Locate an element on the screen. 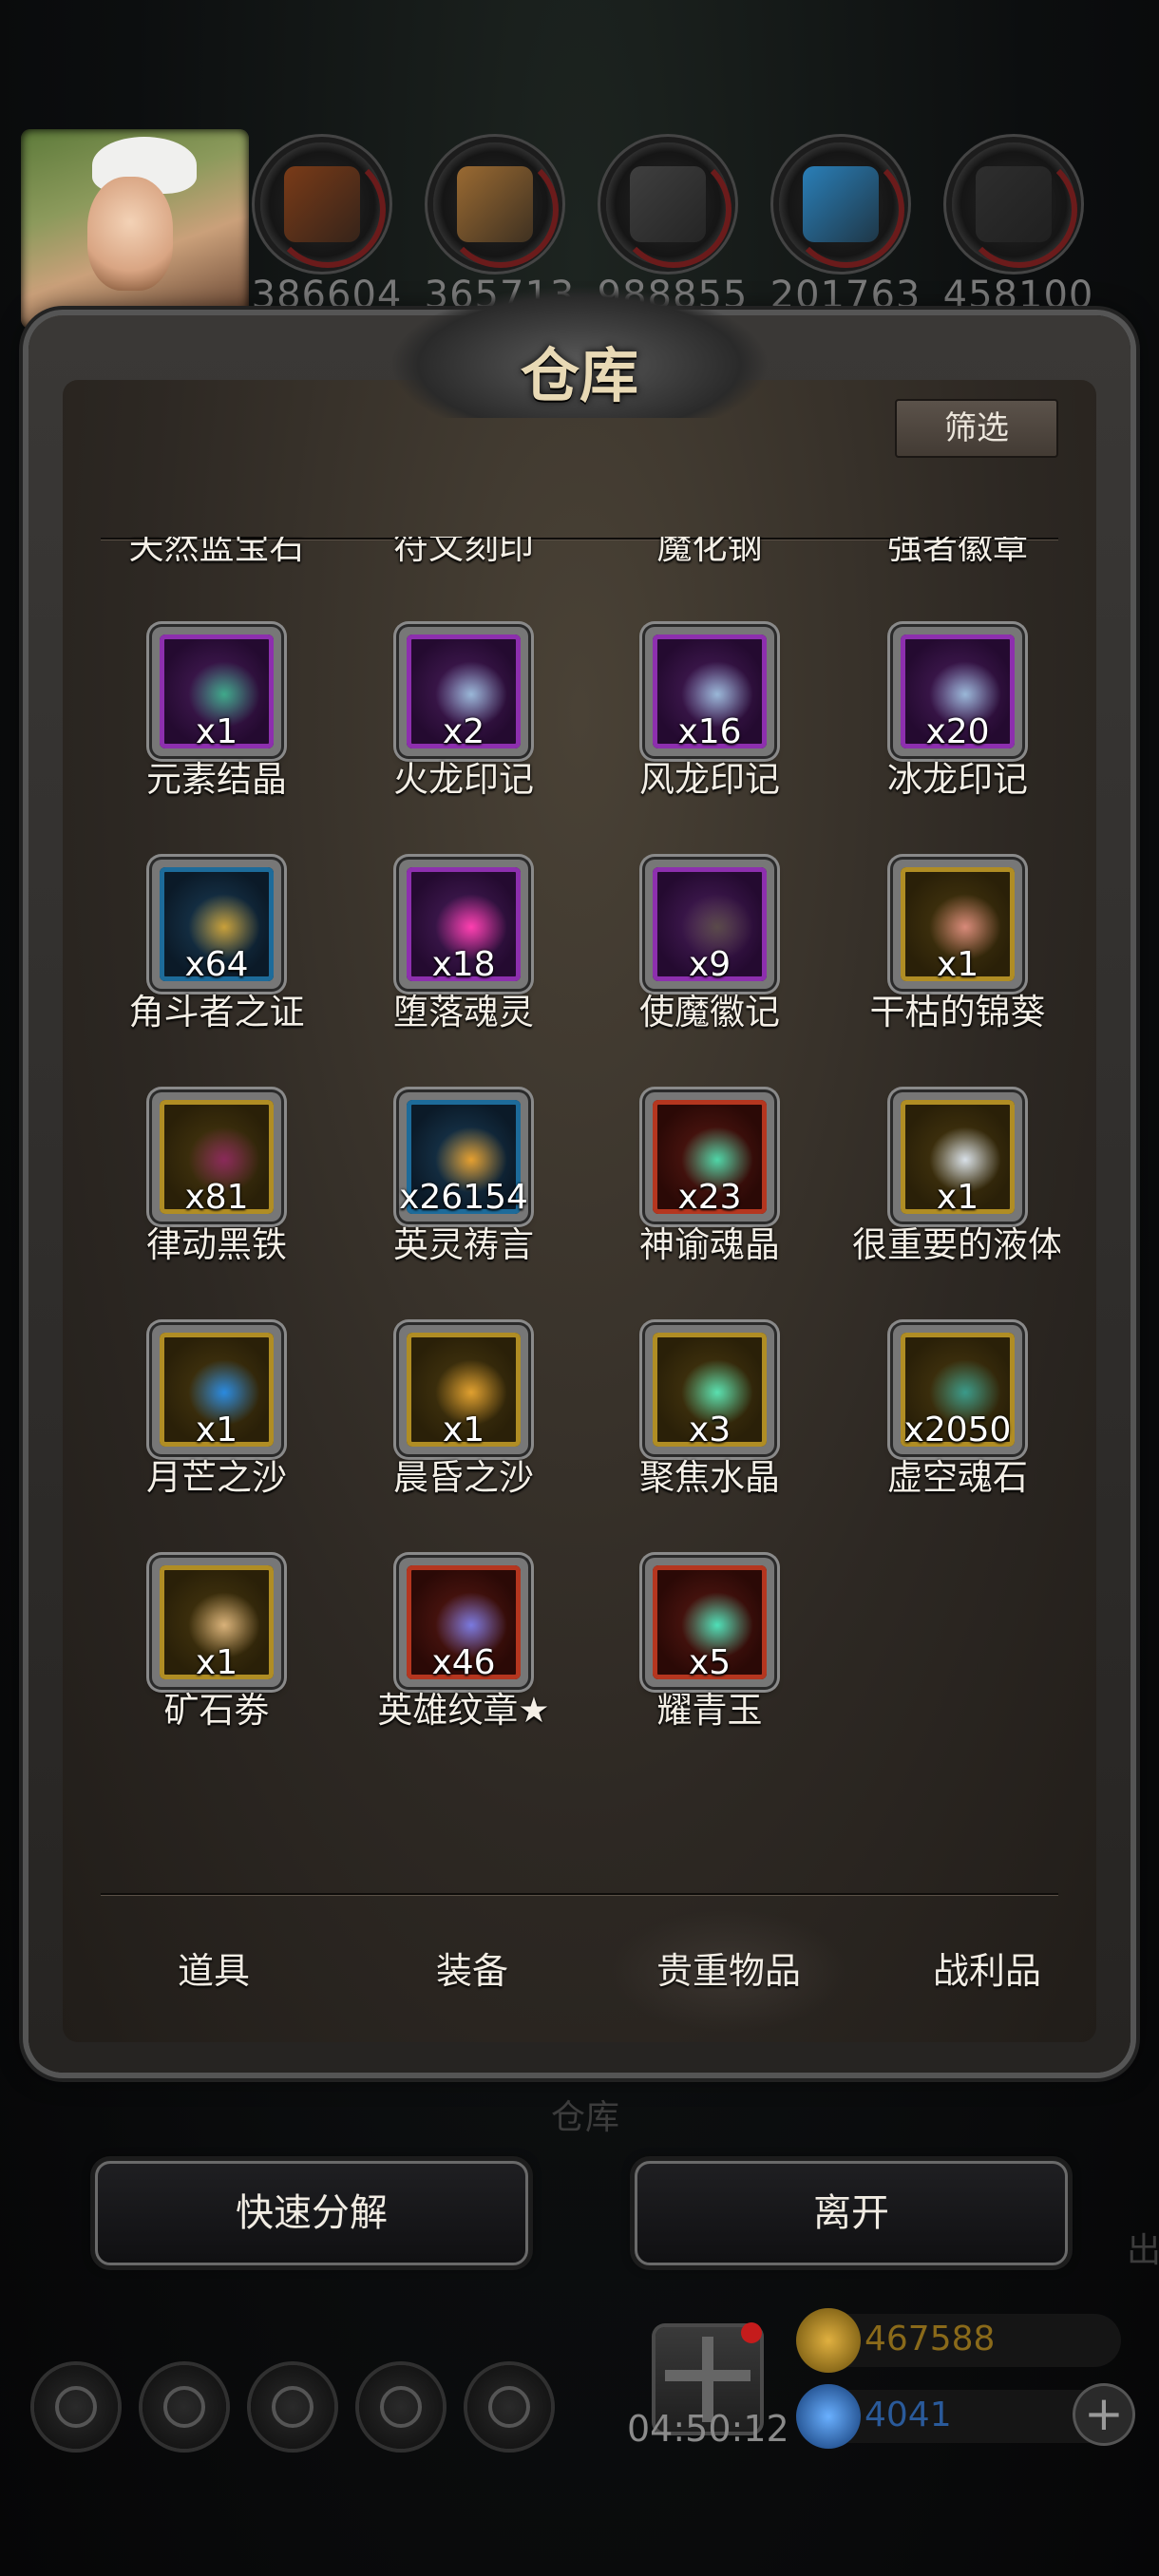 The width and height of the screenshot is (1159, 2576). leave-button: 离开 is located at coordinates (851, 2213).